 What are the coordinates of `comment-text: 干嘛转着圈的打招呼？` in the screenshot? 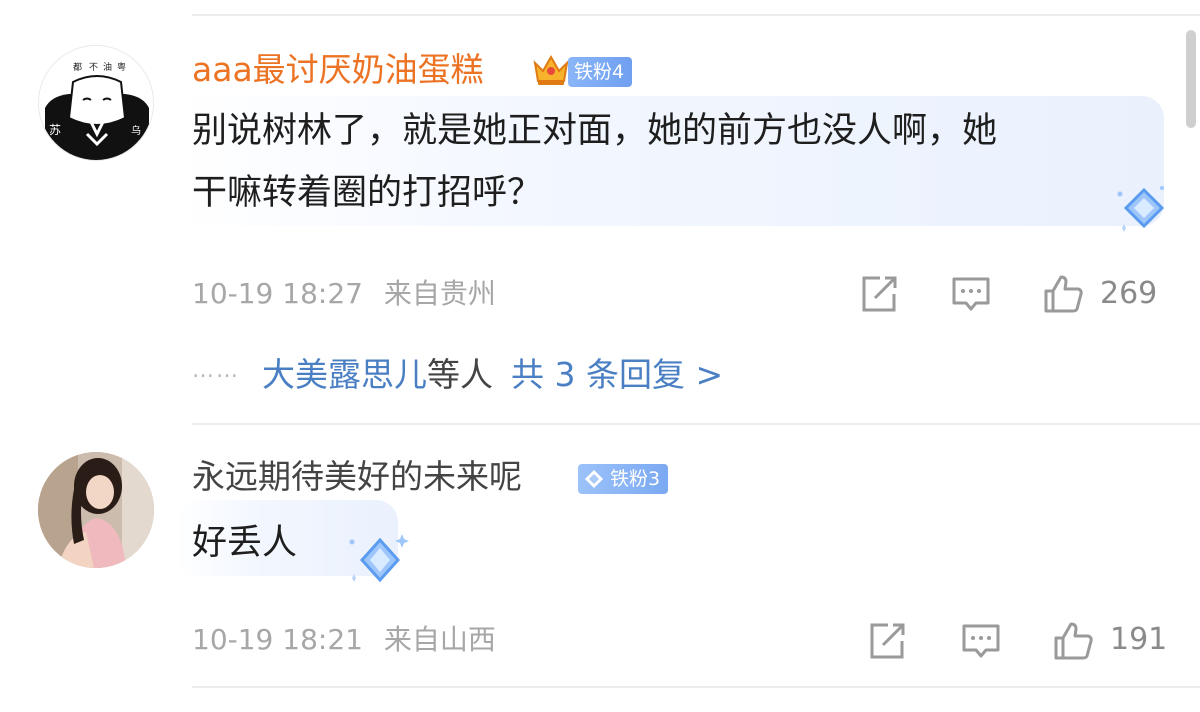 It's located at (367, 193).